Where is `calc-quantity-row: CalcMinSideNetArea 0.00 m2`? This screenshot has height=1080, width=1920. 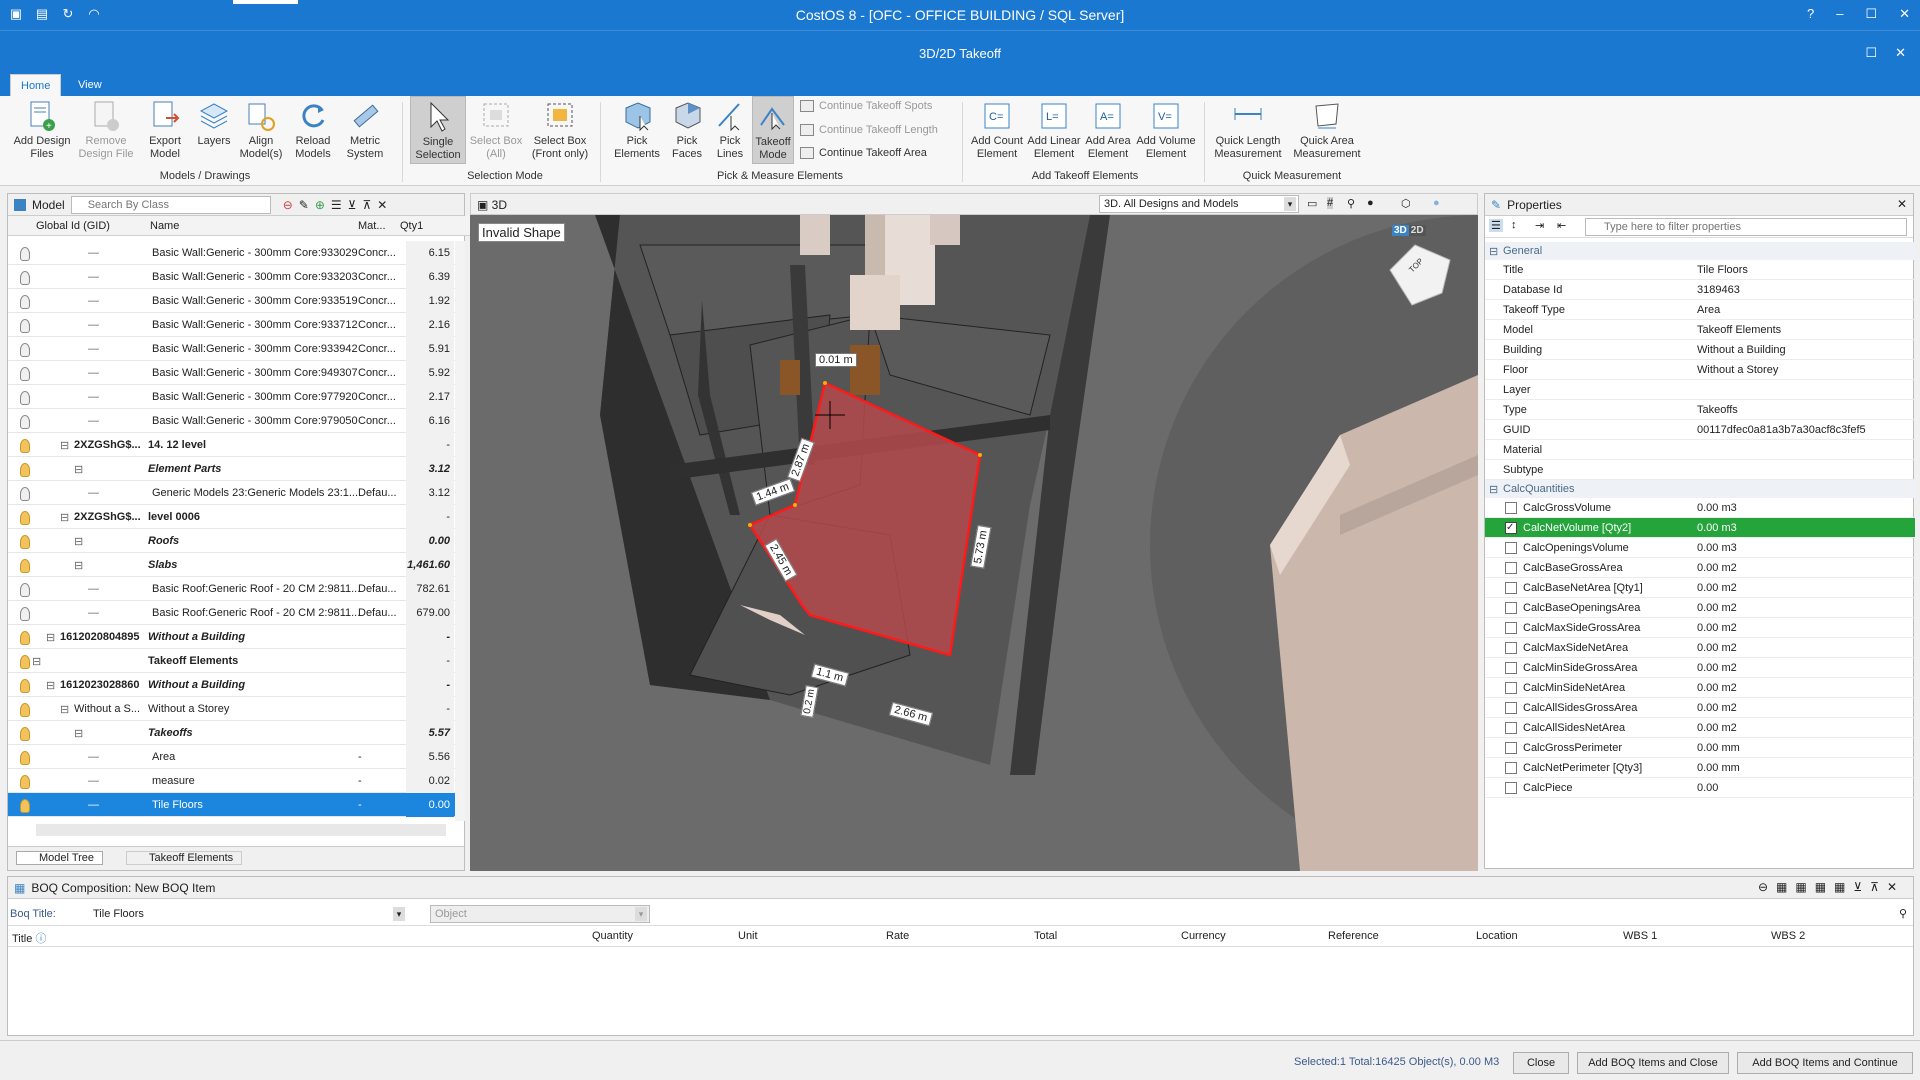
calc-quantity-row: CalcMinSideNetArea 0.00 m2 is located at coordinates (1700, 688).